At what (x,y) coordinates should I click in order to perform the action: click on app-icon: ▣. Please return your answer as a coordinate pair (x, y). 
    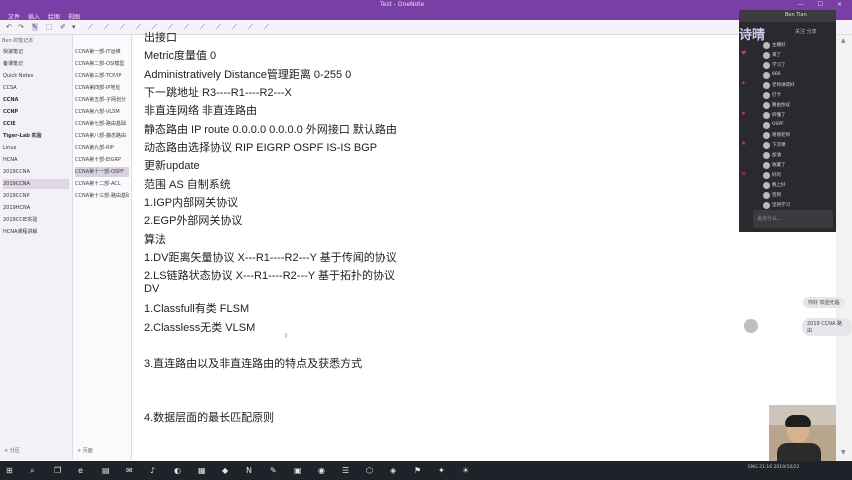
    Looking at the image, I should click on (298, 470).